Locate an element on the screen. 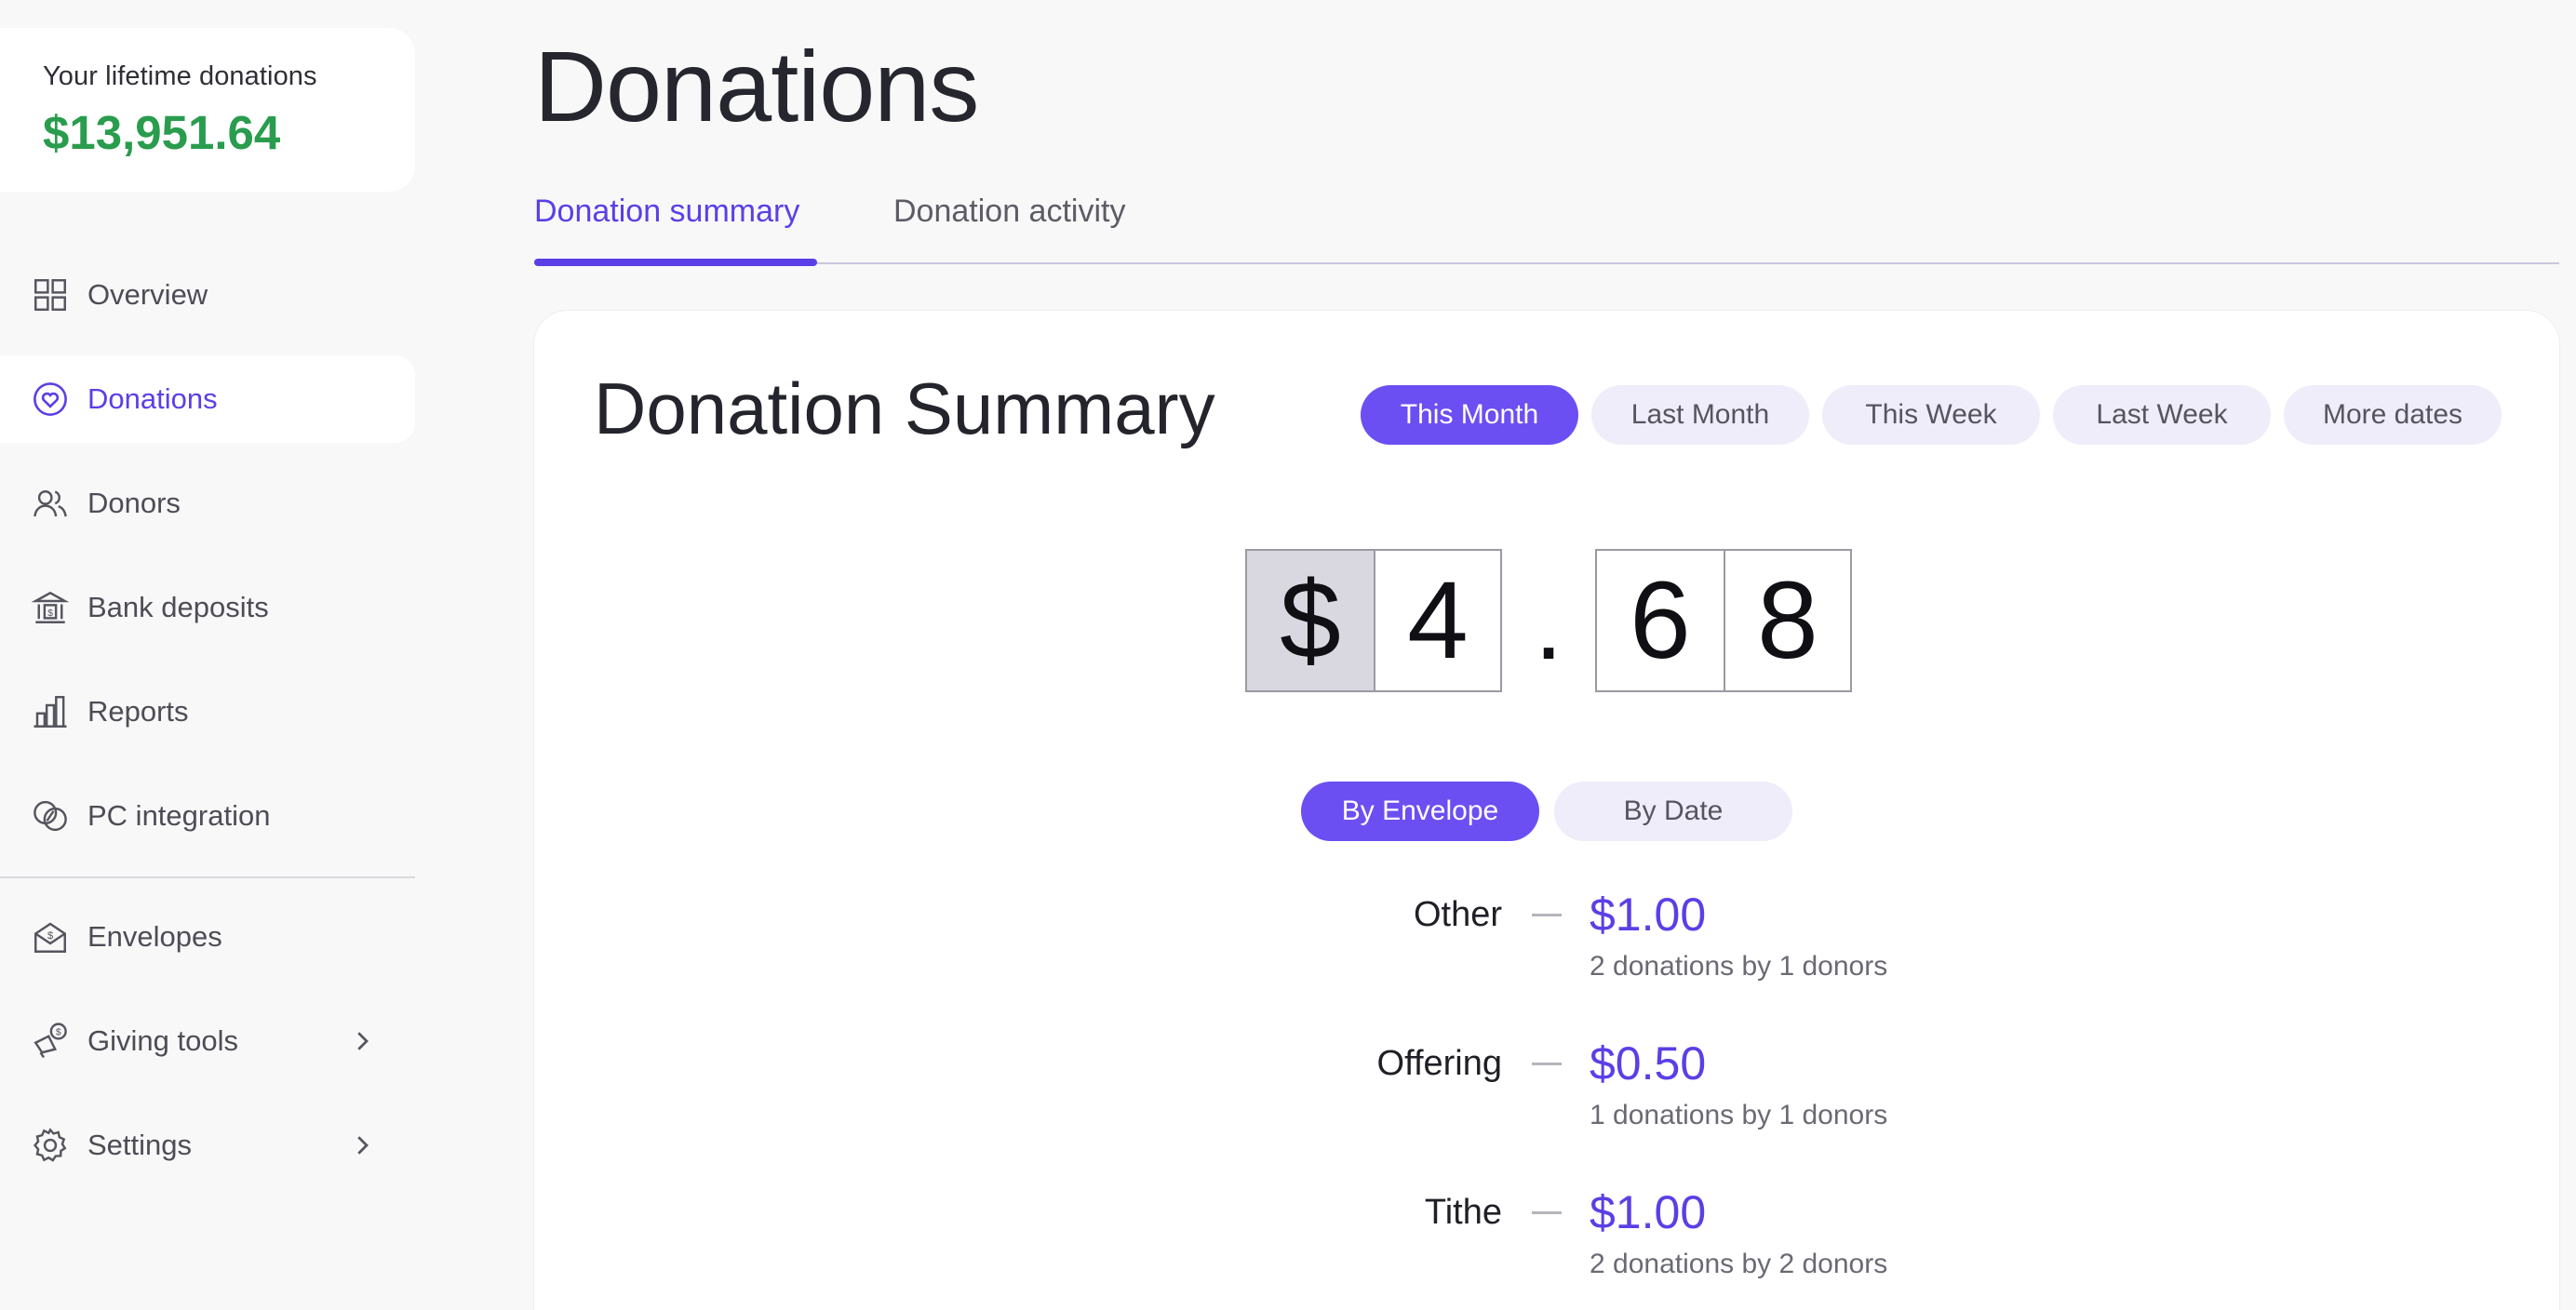 The width and height of the screenshot is (2576, 1310). tab-bar: Donation summary Donation activity is located at coordinates (1546, 226).